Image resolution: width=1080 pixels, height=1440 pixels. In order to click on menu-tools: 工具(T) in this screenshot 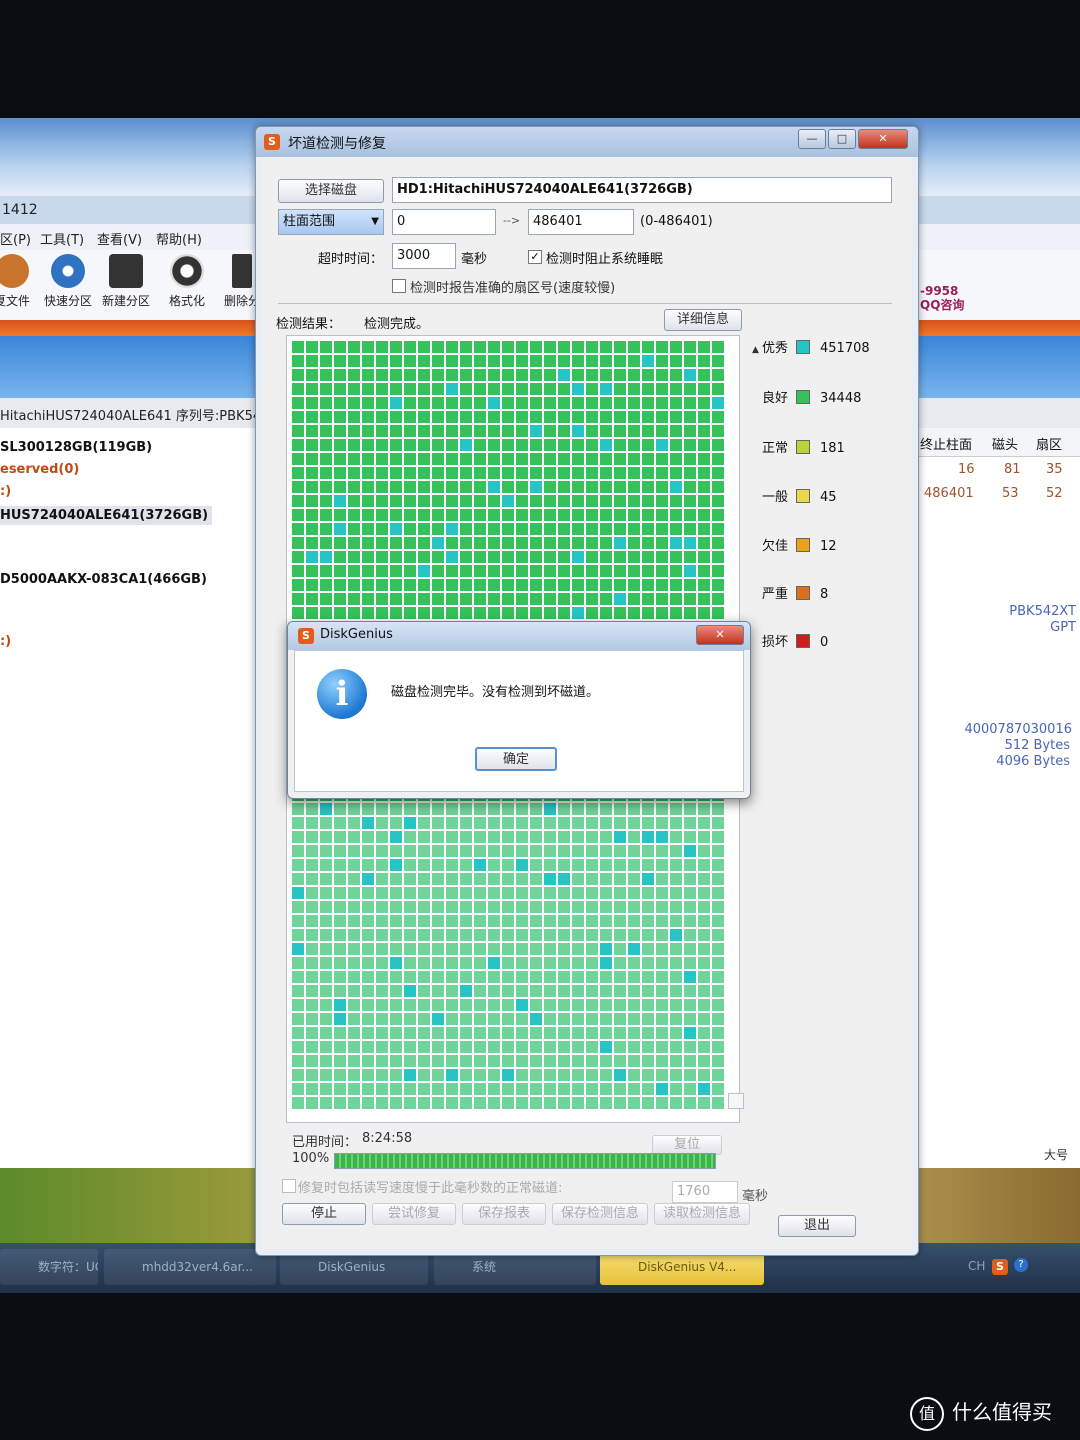, I will do `click(62, 238)`.